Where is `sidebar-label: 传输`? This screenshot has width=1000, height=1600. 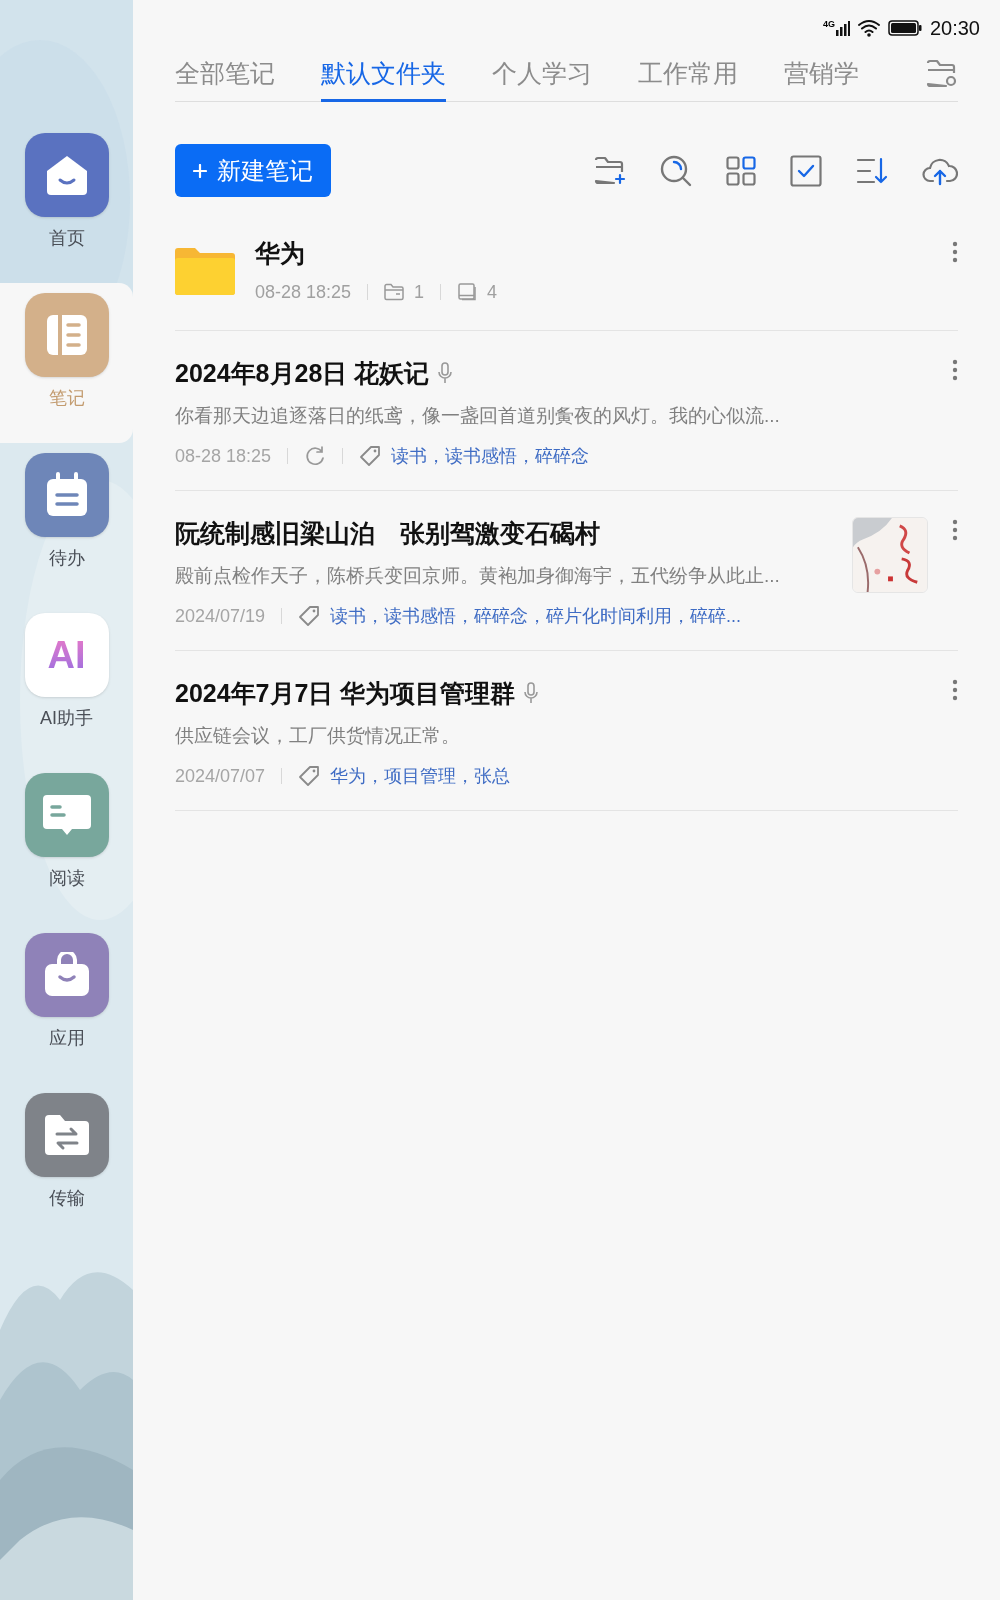 sidebar-label: 传输 is located at coordinates (66, 1198).